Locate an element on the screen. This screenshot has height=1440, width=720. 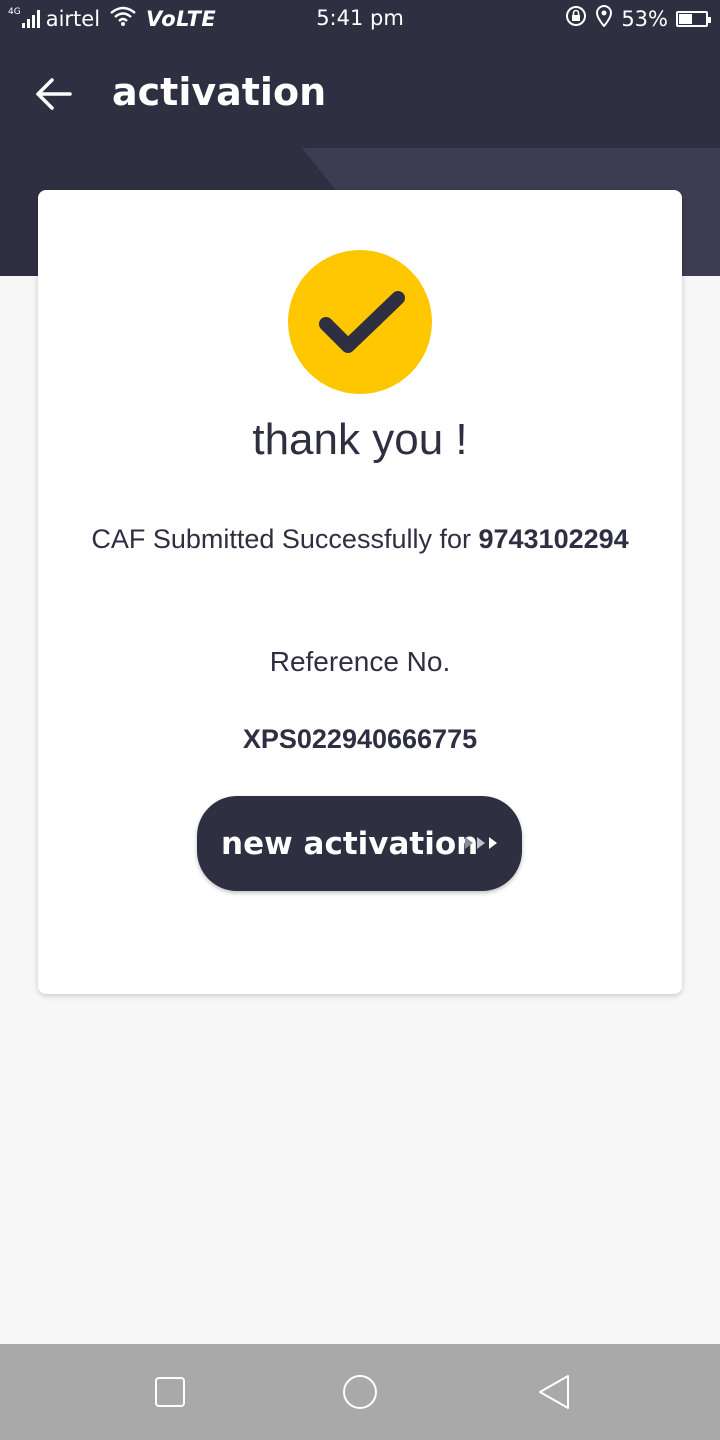
triangle-back-icon is located at coordinates (554, 1392).